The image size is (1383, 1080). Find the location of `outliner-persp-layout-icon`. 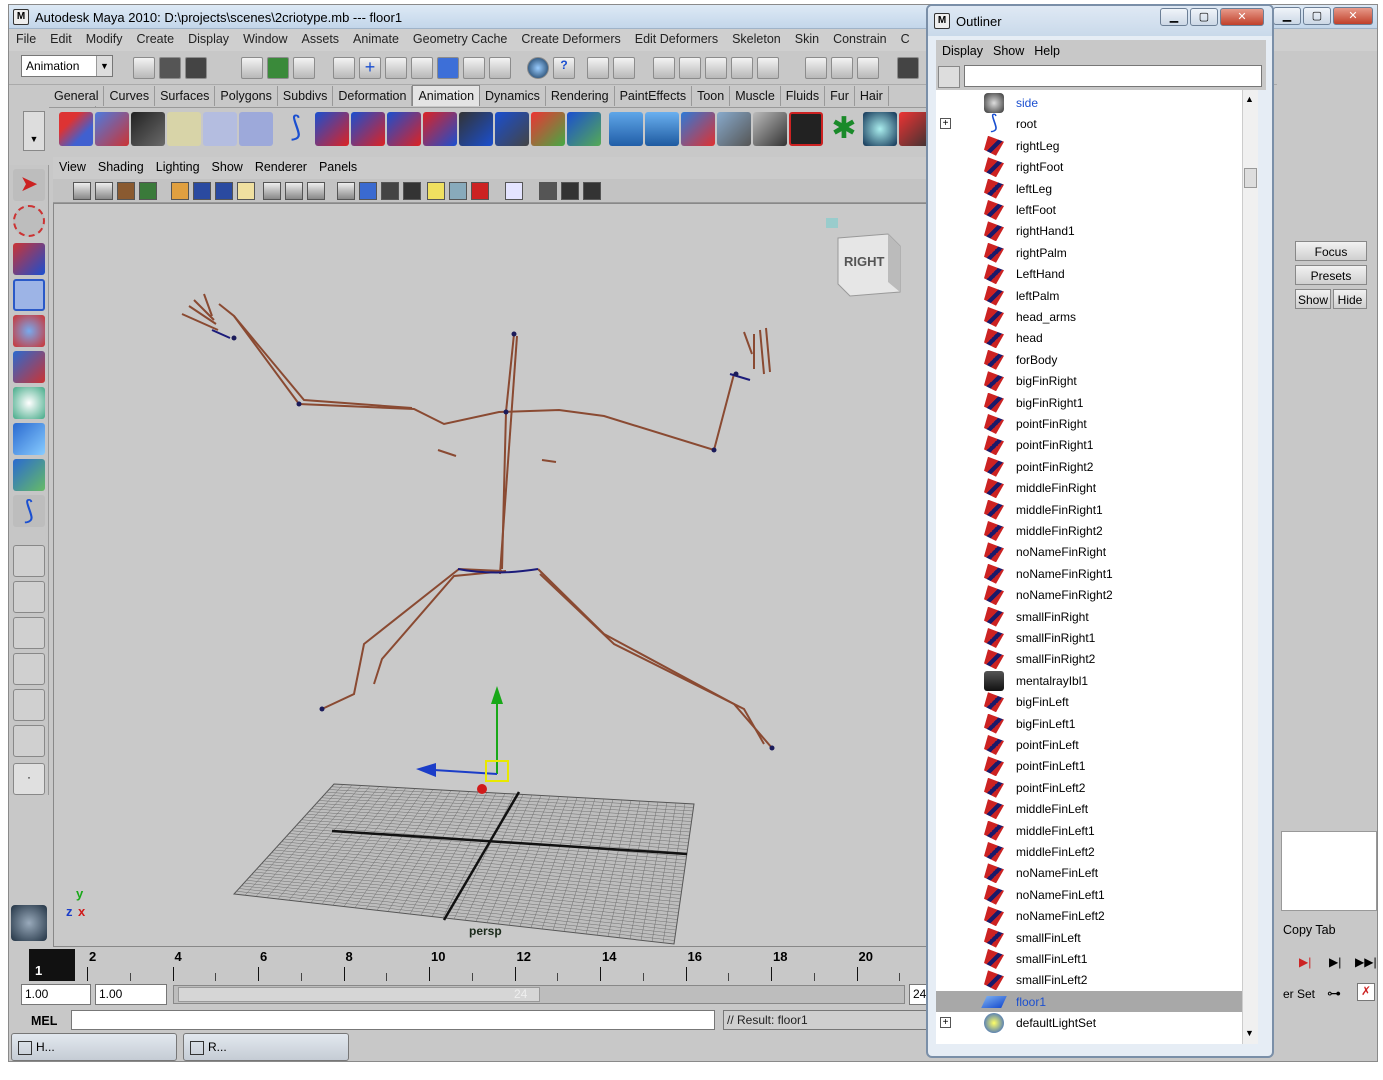

outliner-persp-layout-icon is located at coordinates (29, 633).